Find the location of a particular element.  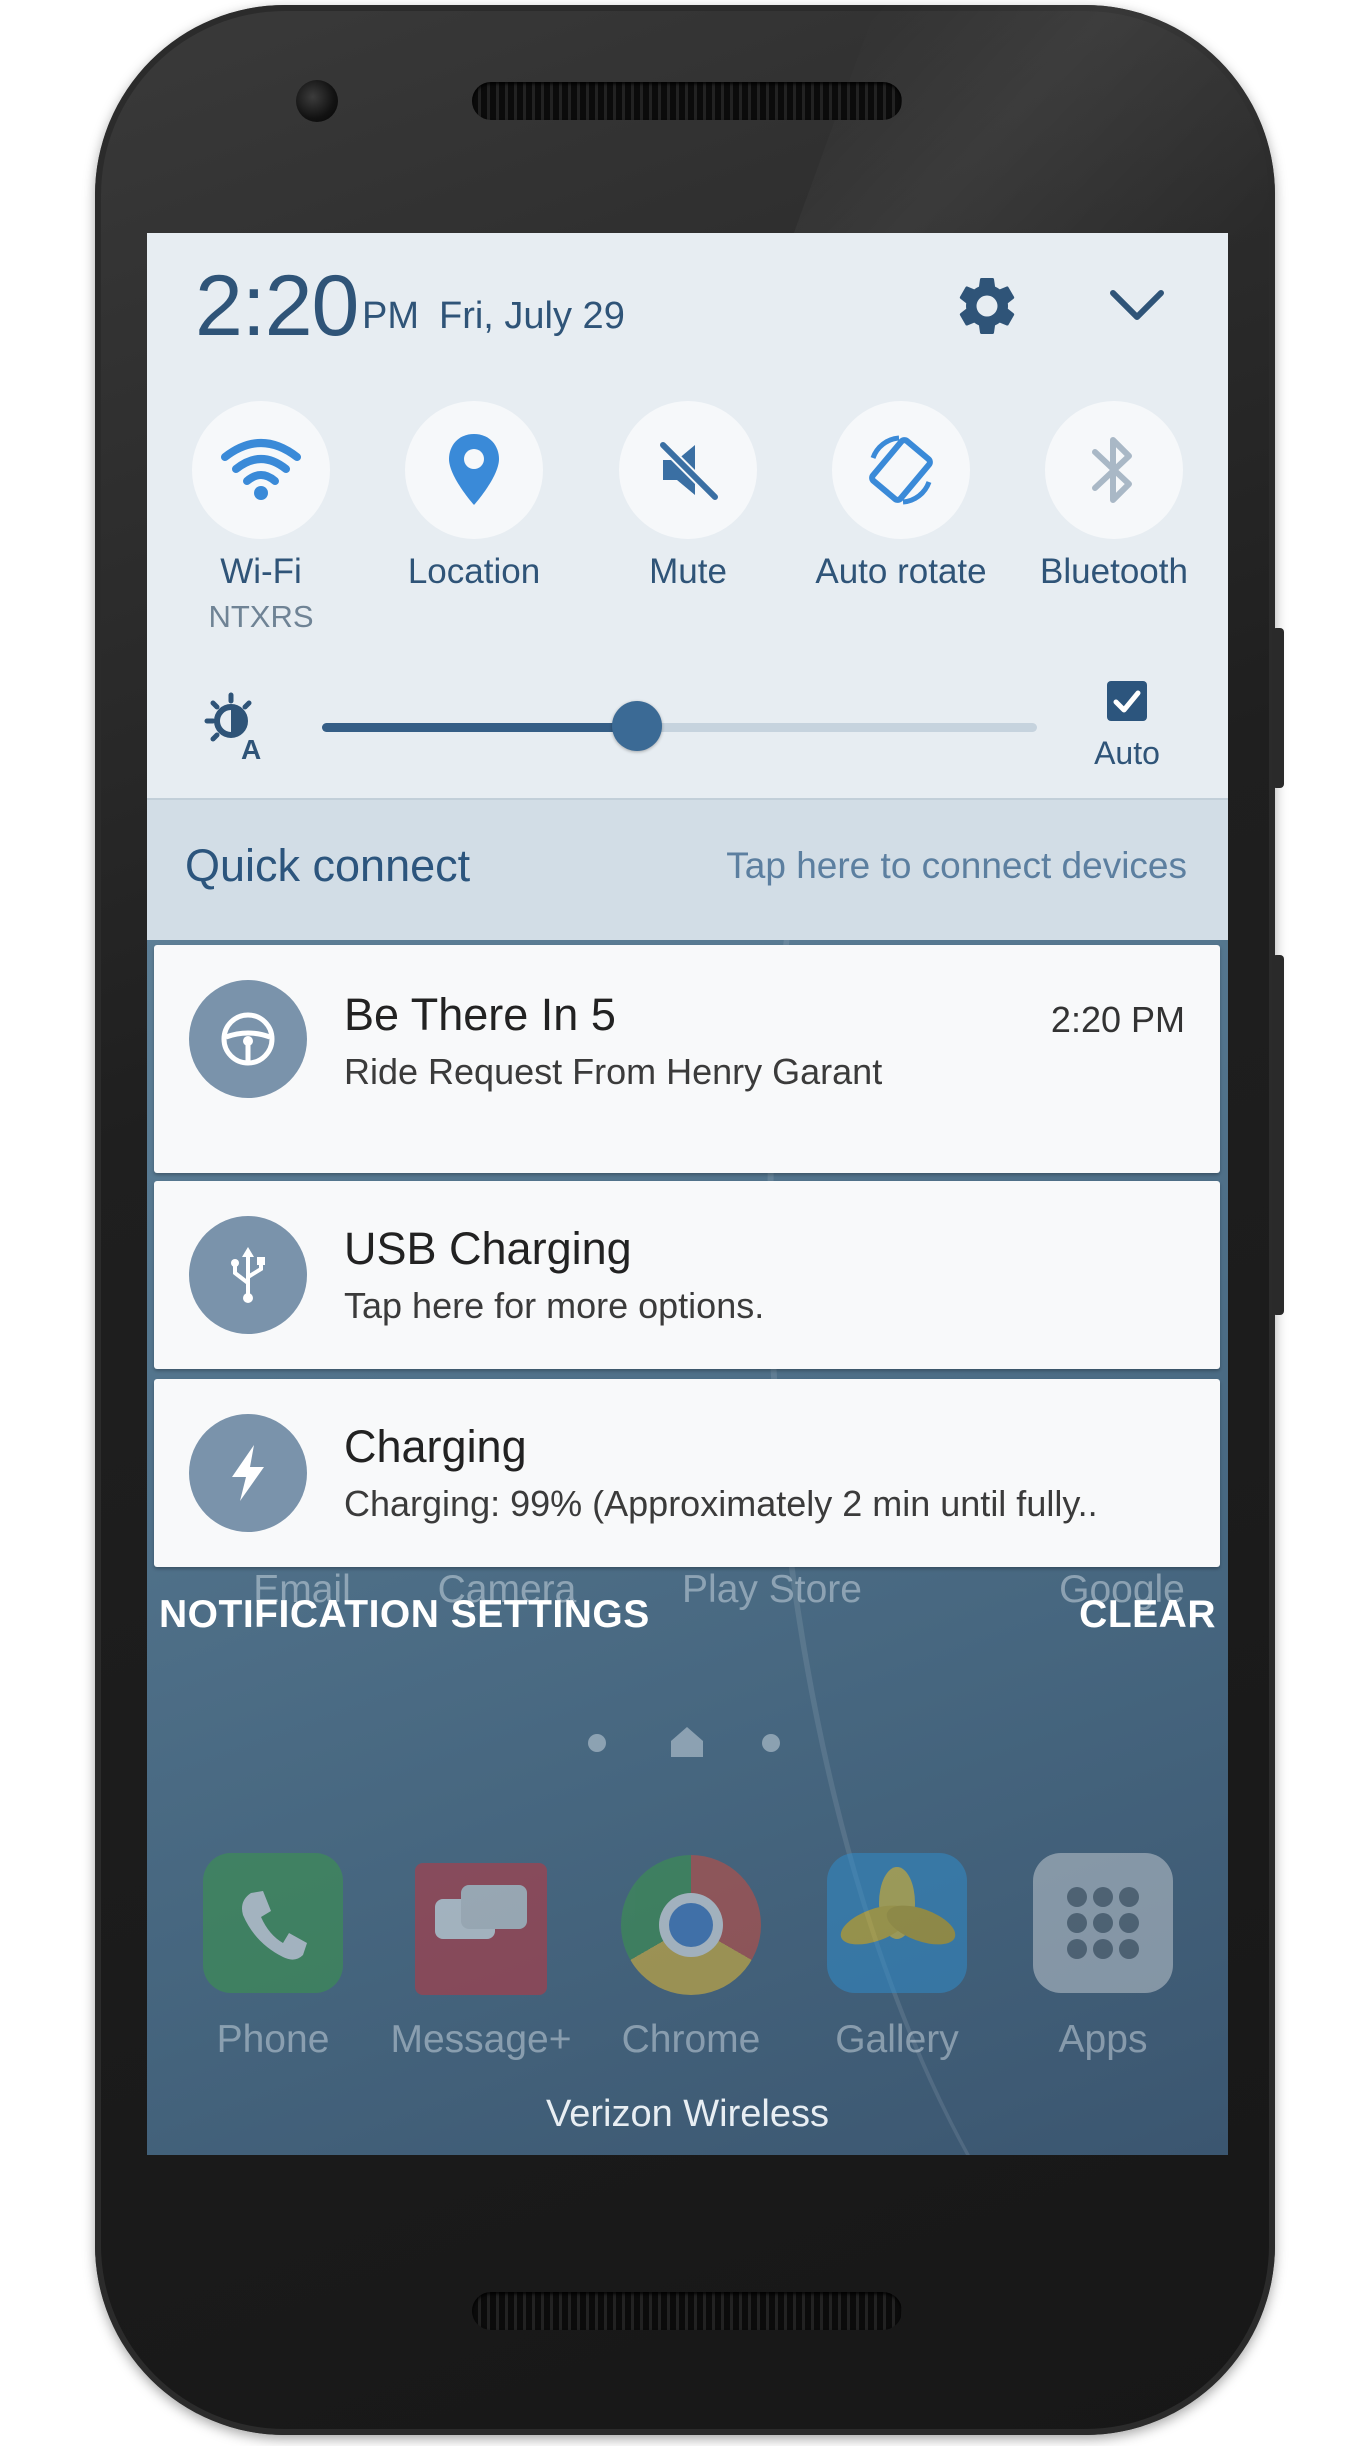

notification-usb-charging: USB Charging Tap here for more options. is located at coordinates (687, 1275).